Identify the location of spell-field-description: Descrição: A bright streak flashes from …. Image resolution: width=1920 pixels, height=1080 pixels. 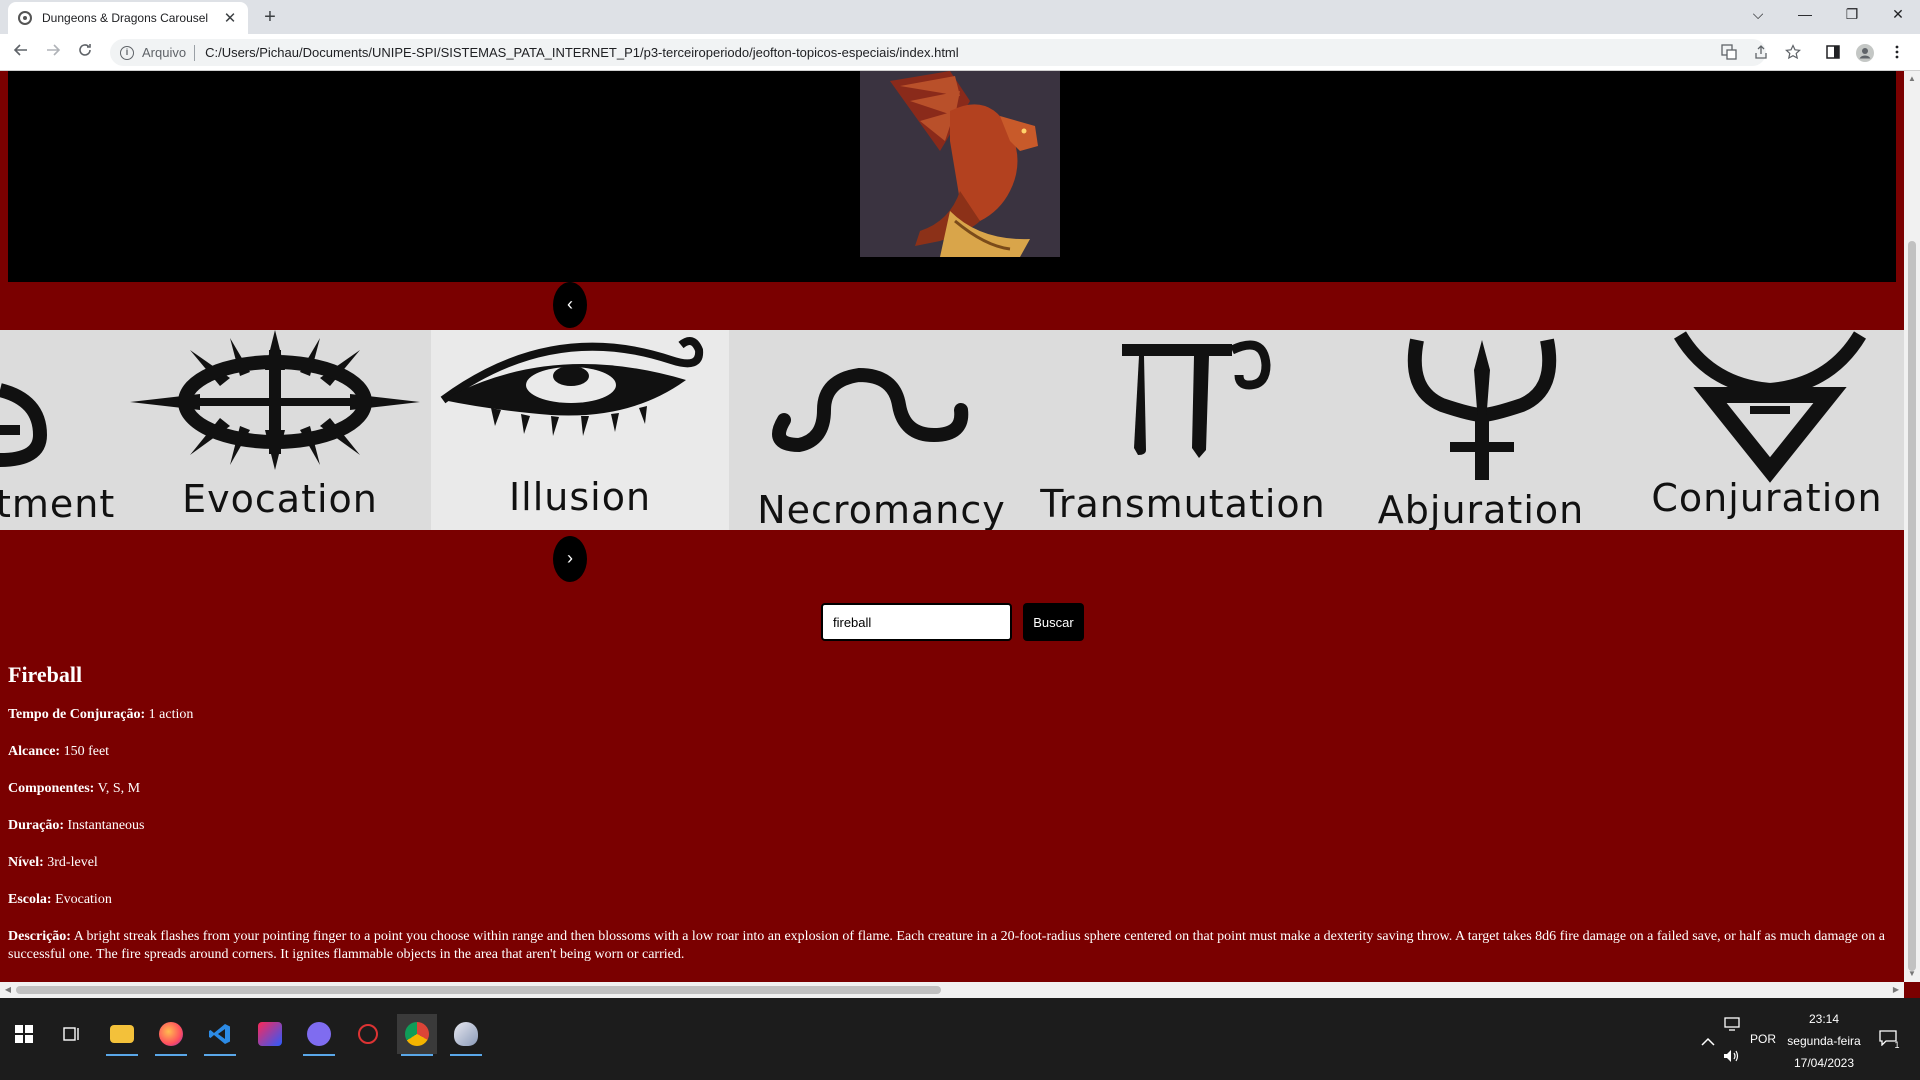
(953, 946).